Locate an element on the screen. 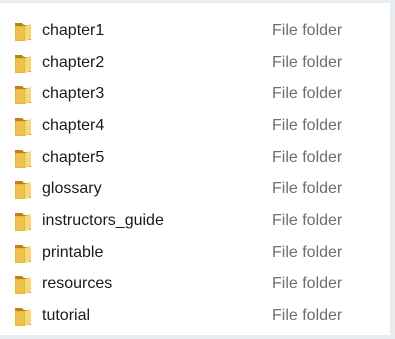  file-row-resources: resources File folder is located at coordinates (195, 285).